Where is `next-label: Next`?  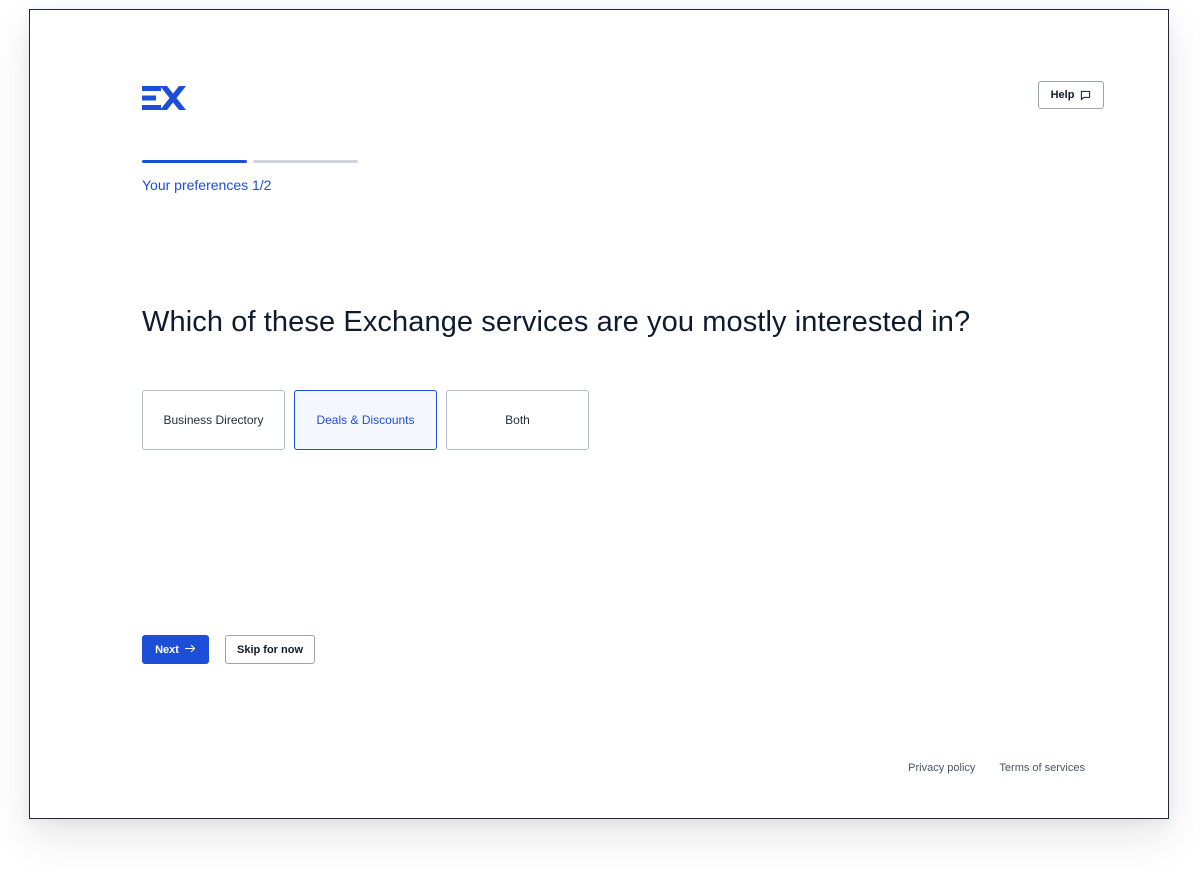 next-label: Next is located at coordinates (167, 649).